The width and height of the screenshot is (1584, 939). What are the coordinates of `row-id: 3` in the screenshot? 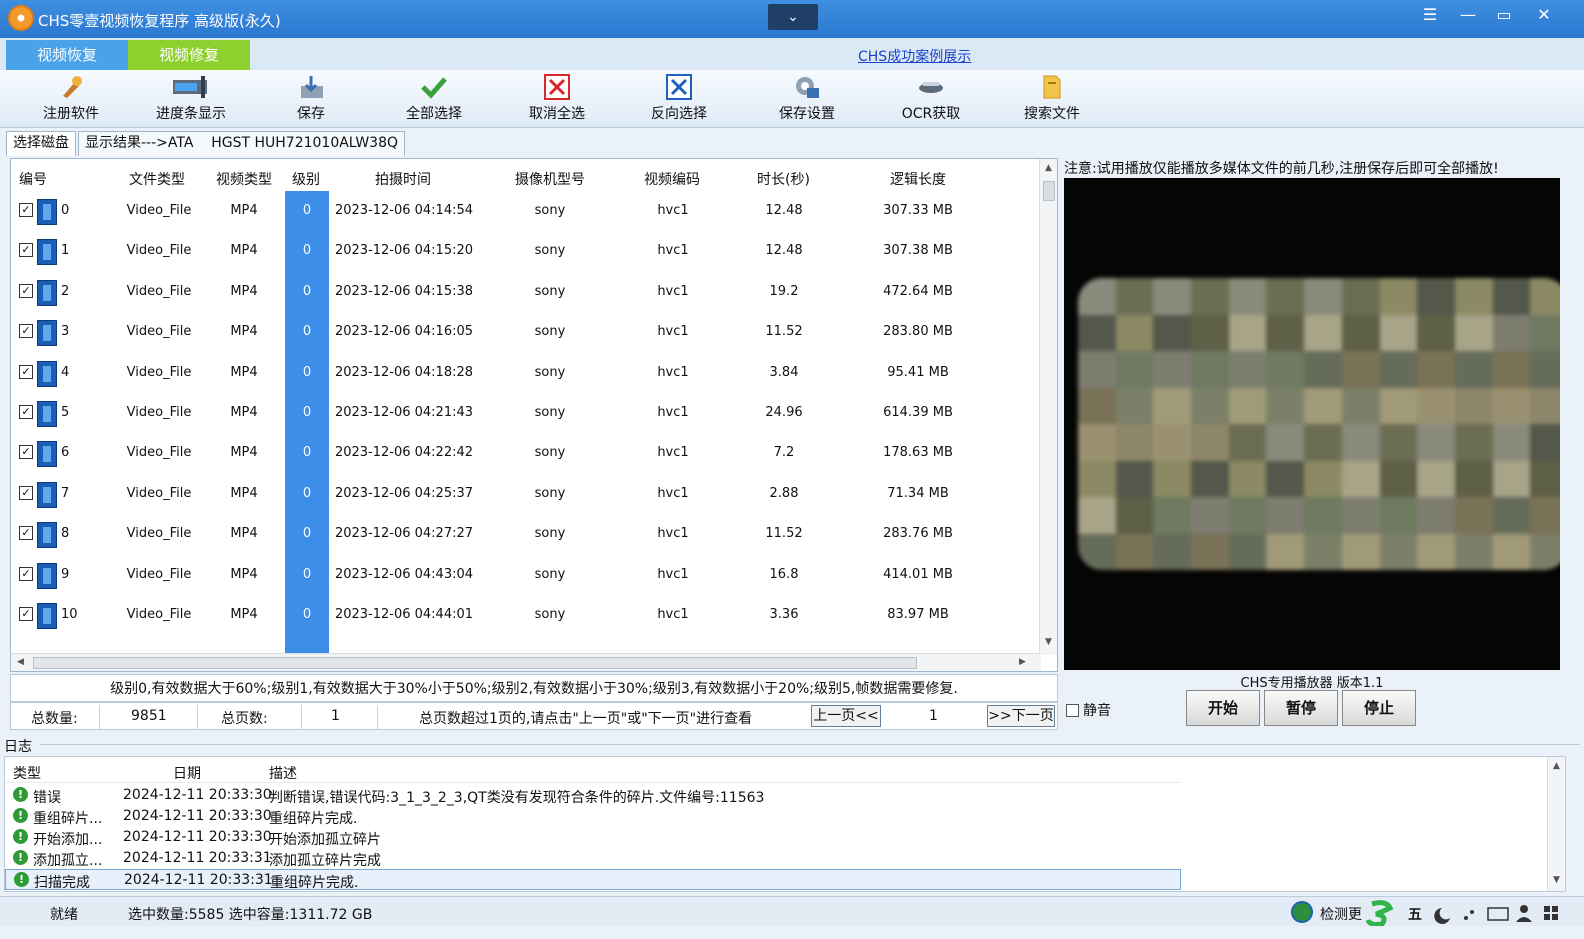 It's located at (65, 332).